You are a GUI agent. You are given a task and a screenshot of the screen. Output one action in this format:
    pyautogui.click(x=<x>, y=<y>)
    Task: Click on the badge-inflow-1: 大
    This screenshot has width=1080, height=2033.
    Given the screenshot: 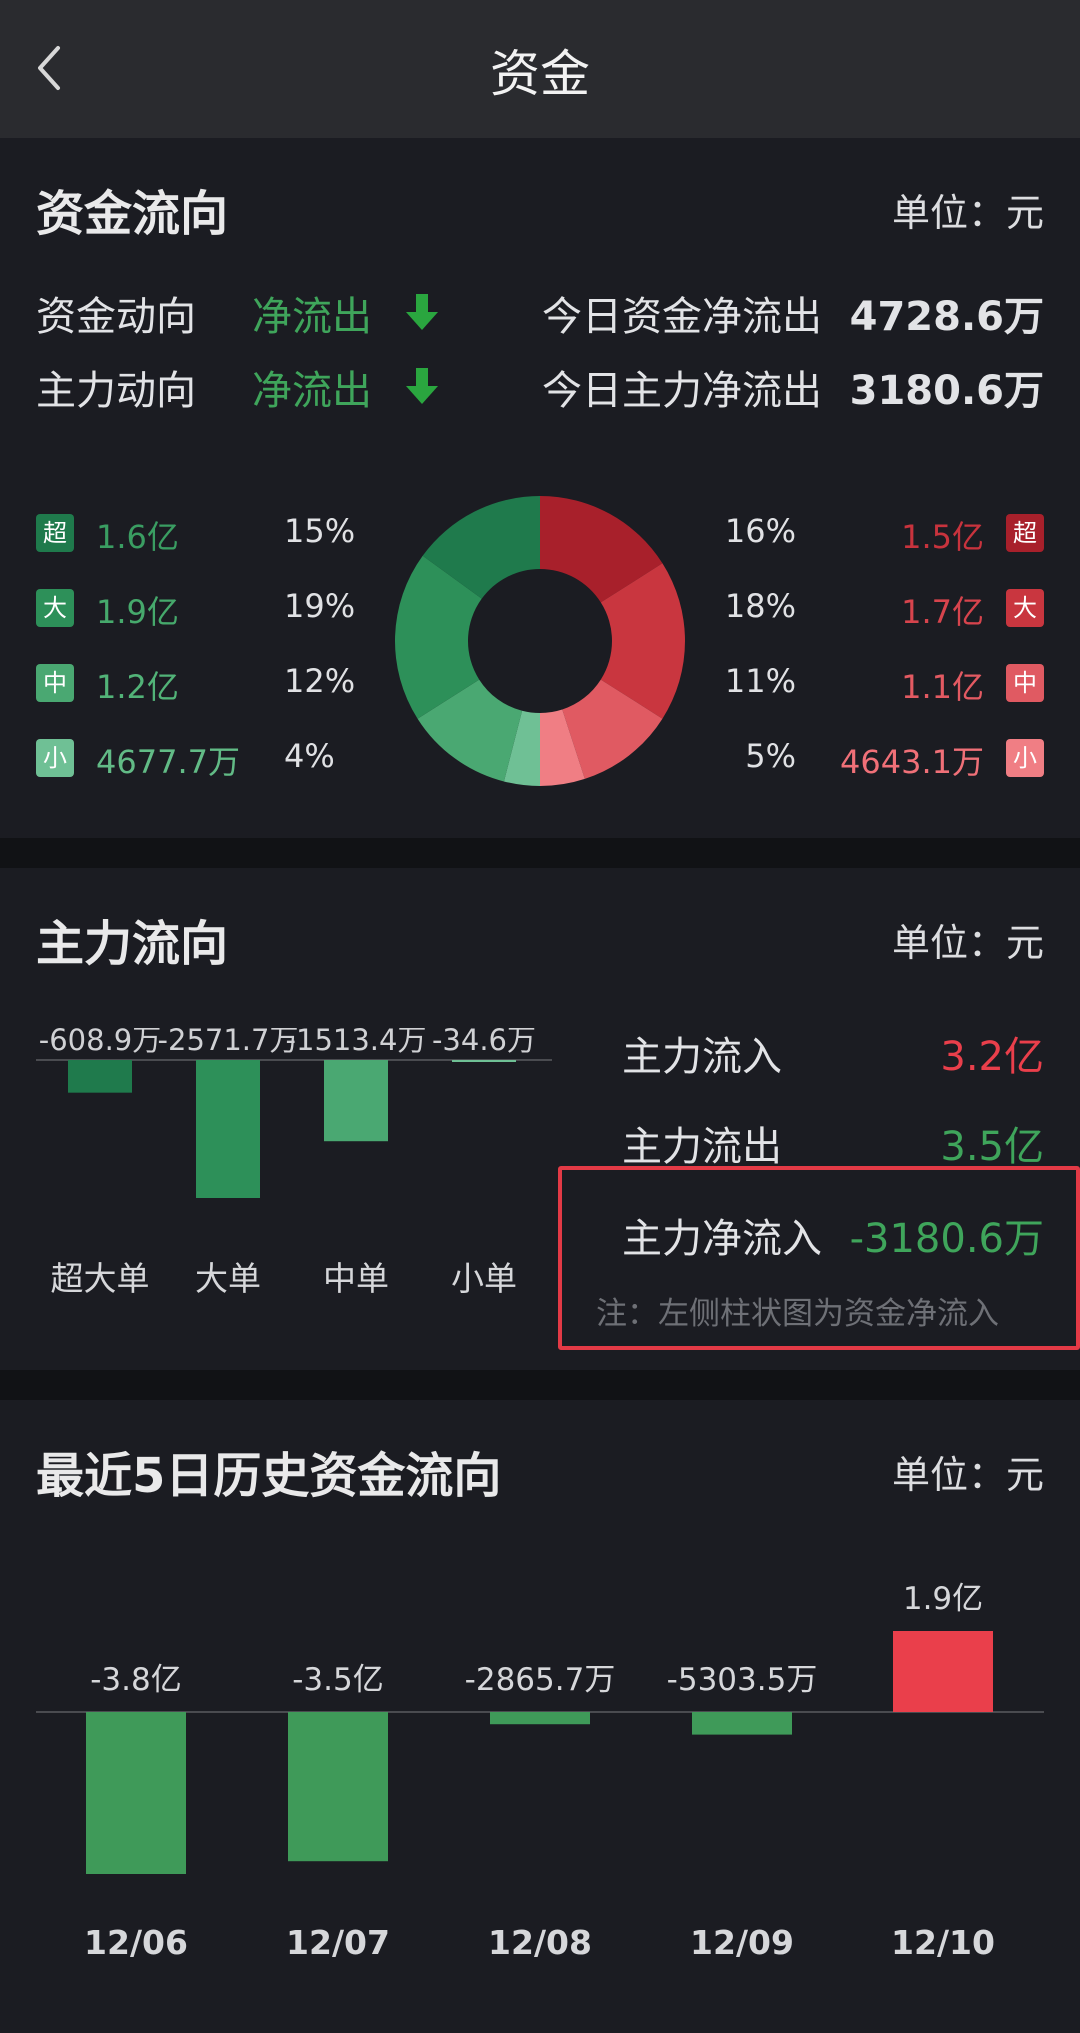 What is the action you would take?
    pyautogui.click(x=1025, y=608)
    